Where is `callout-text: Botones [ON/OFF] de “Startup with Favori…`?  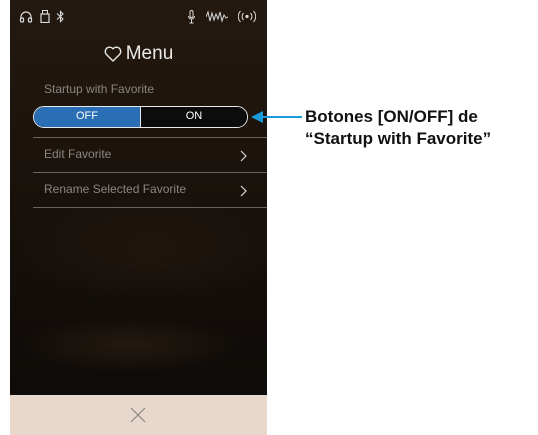 callout-text: Botones [ON/OFF] de “Startup with Favori… is located at coordinates (421, 128).